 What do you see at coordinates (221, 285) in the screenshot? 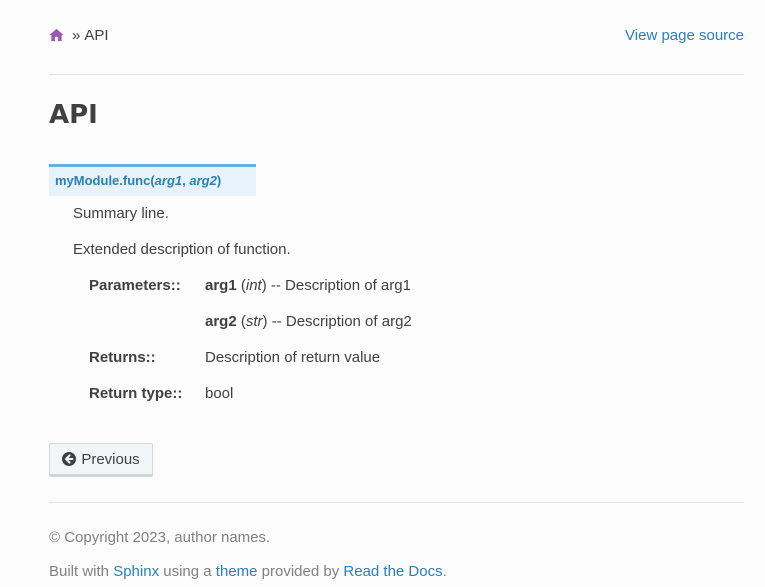
I see `param-name: arg1` at bounding box center [221, 285].